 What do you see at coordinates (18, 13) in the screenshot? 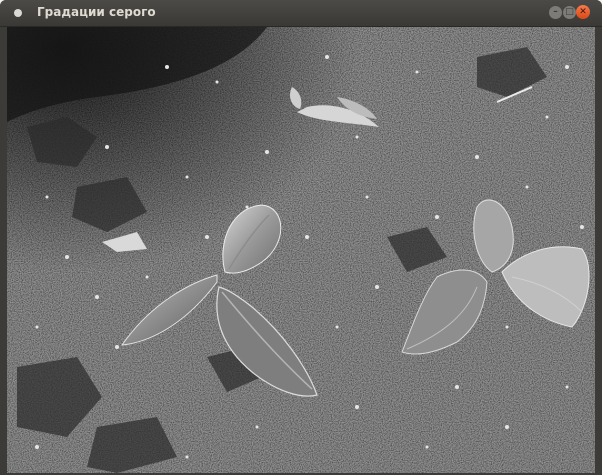
I see `window-menu-icon` at bounding box center [18, 13].